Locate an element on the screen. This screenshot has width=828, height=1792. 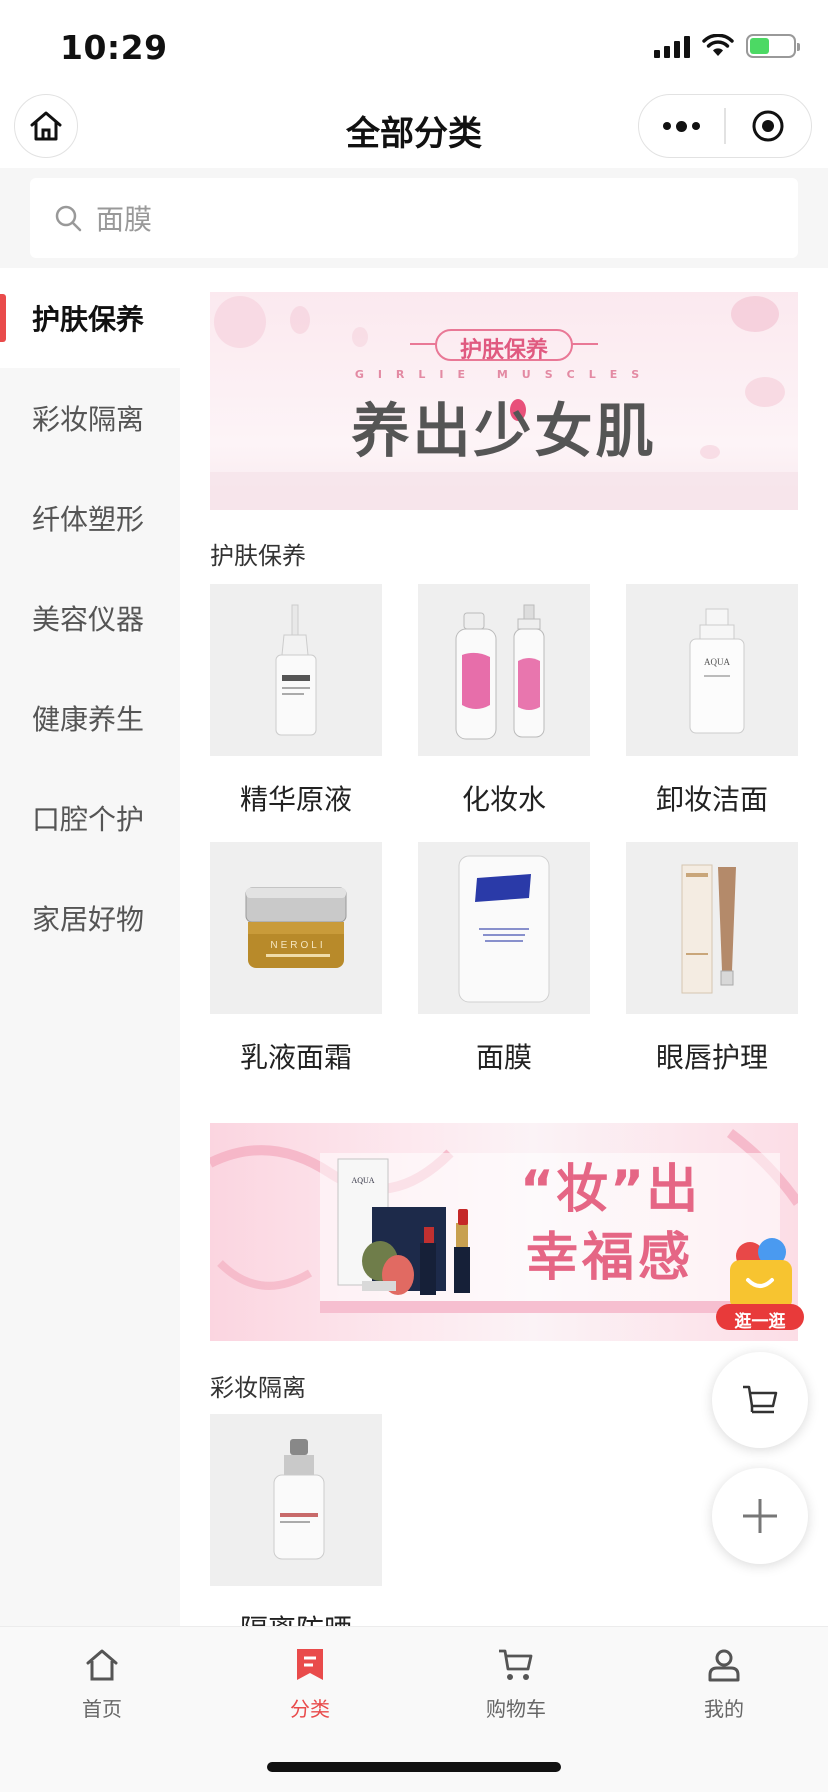
category-item-label: 卸妆洁面 is located at coordinates (711, 799).